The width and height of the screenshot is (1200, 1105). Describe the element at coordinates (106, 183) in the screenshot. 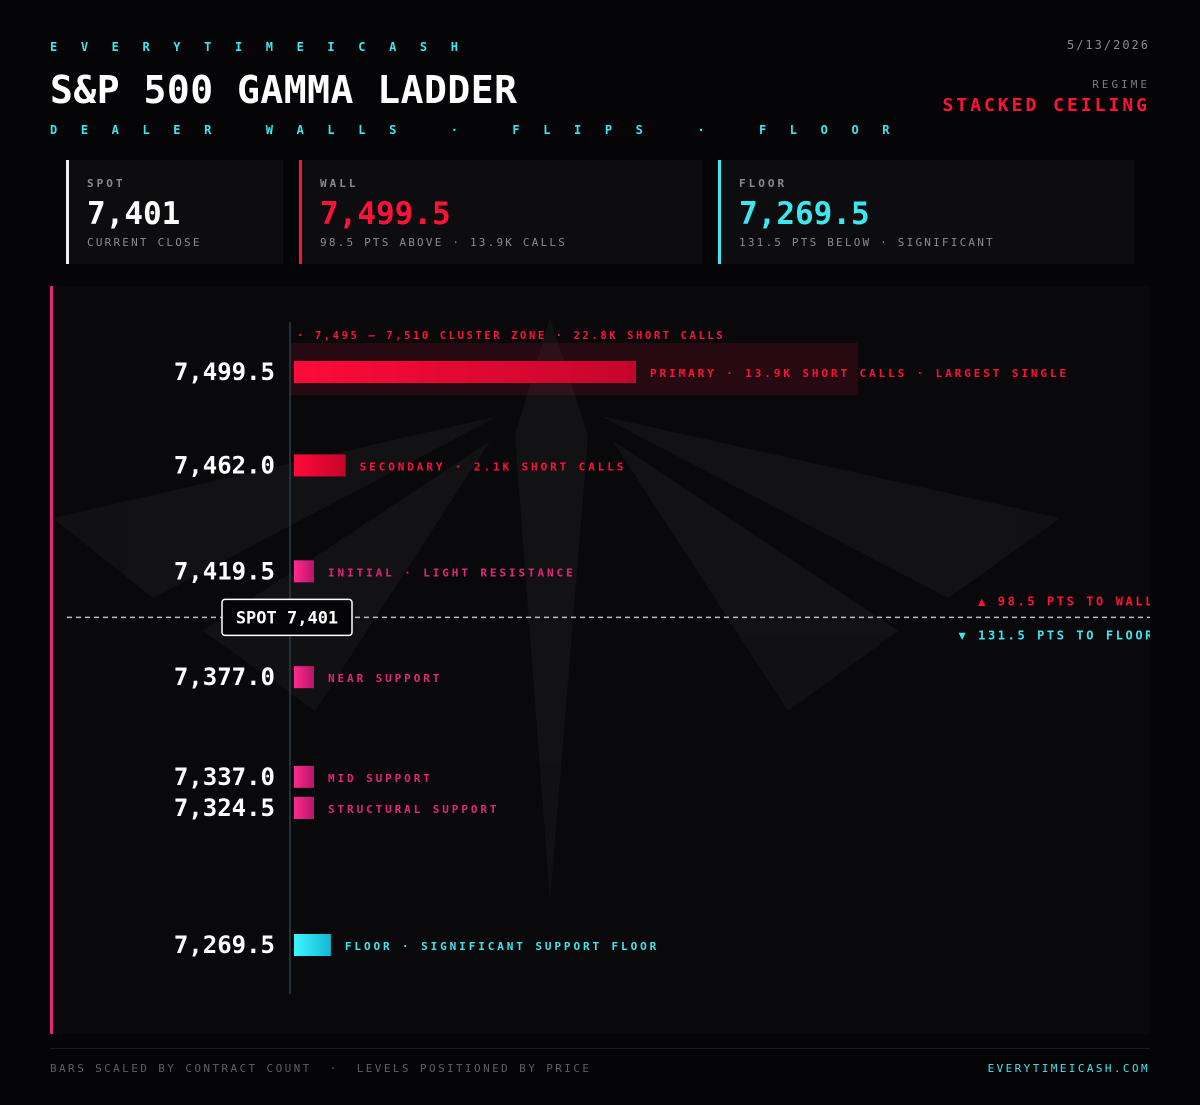

I see `spot-card-label: SPOT` at that location.